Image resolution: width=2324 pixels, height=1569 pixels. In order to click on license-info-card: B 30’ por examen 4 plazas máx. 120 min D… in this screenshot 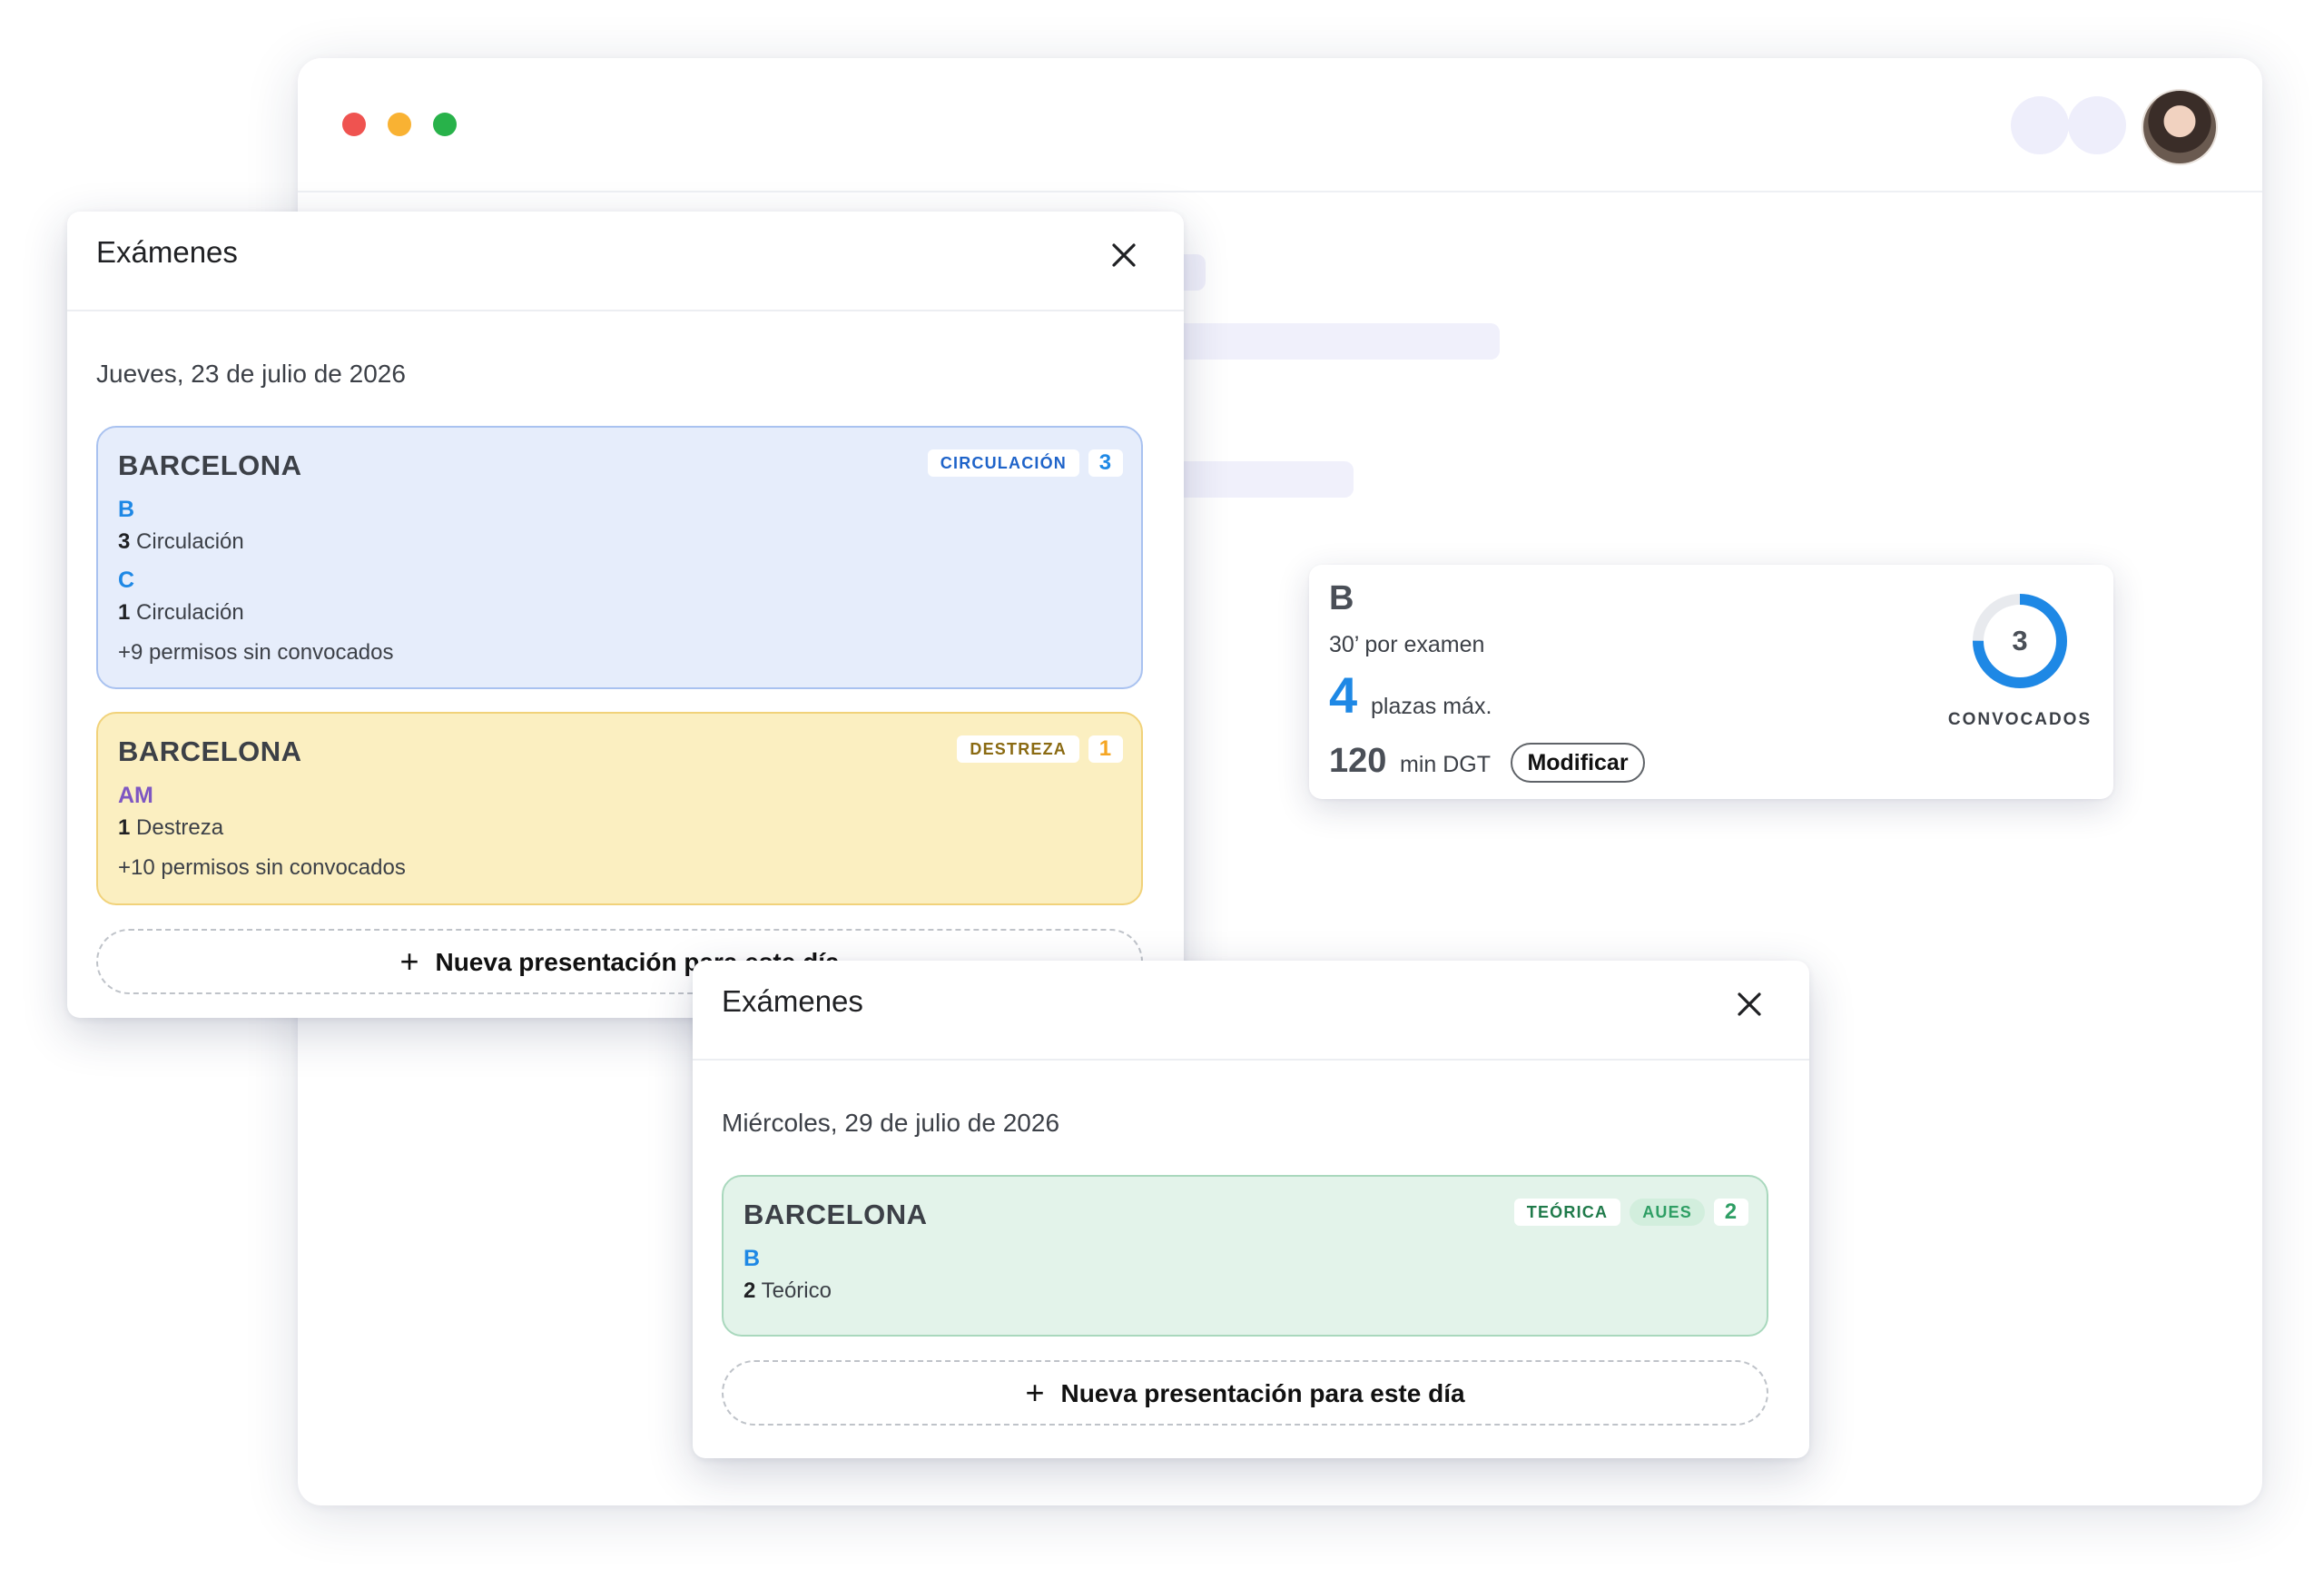, I will do `click(1711, 682)`.